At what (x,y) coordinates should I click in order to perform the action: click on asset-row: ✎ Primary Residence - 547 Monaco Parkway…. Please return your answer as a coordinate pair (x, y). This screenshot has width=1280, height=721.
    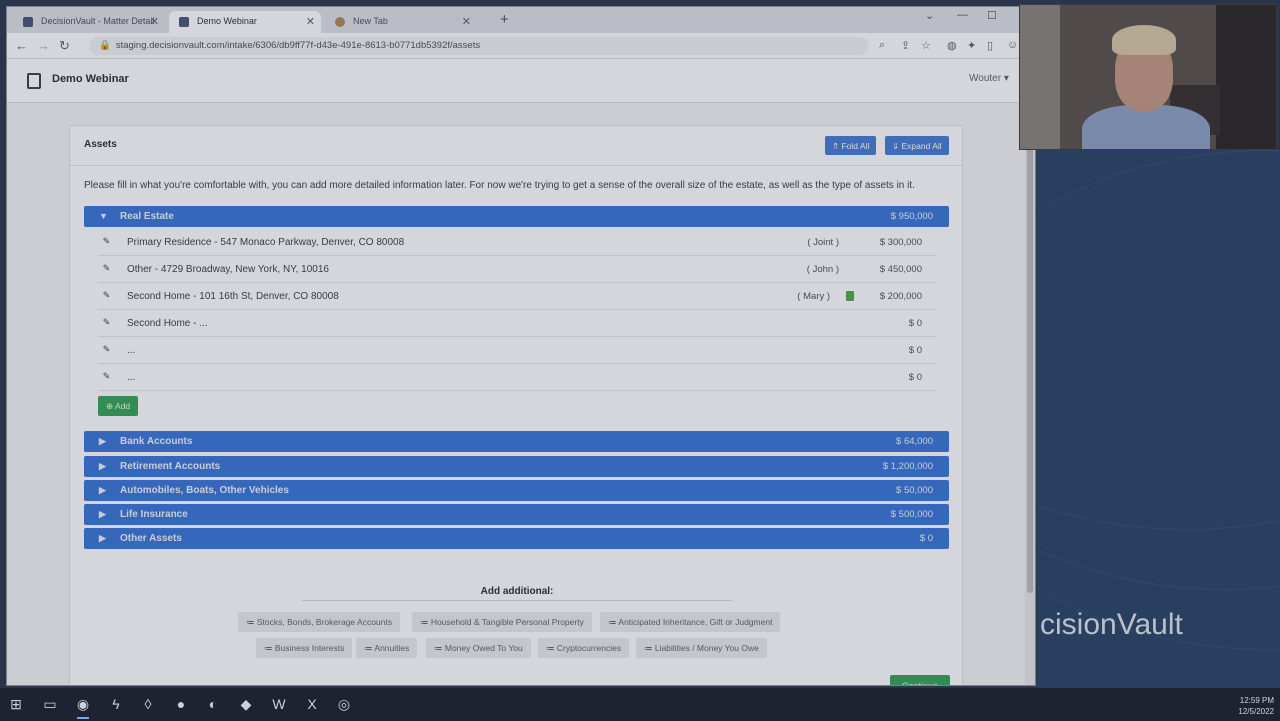
    Looking at the image, I should click on (517, 242).